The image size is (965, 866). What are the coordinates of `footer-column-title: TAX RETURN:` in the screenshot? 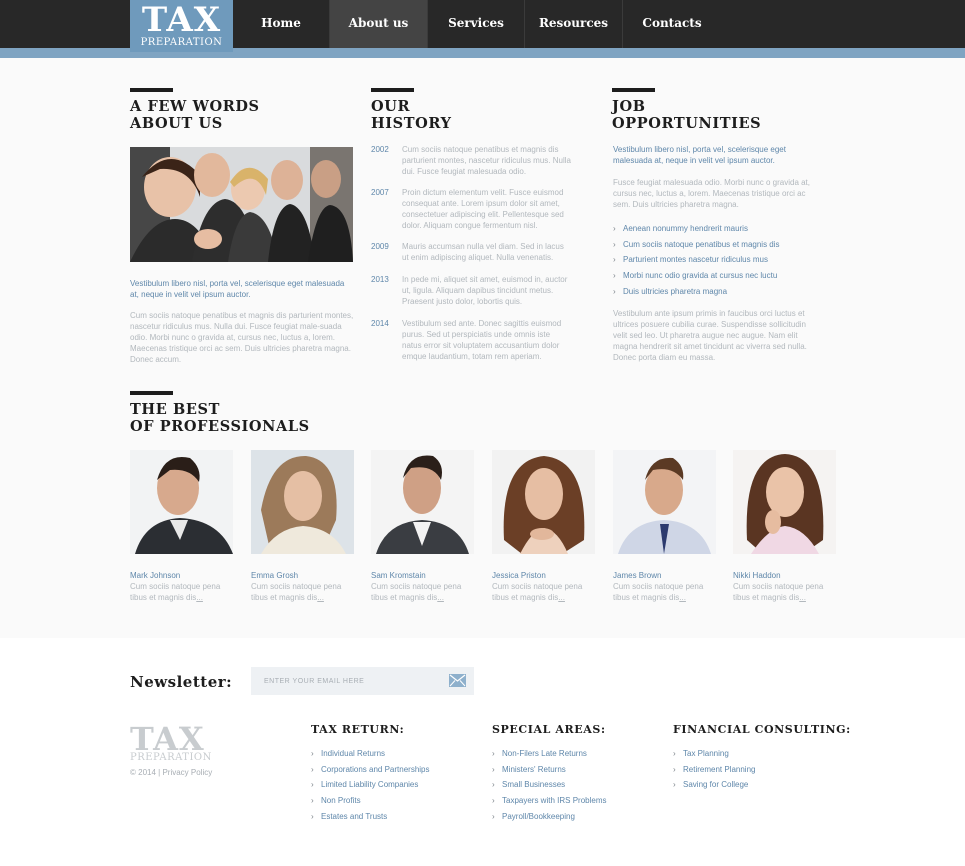 It's located at (358, 729).